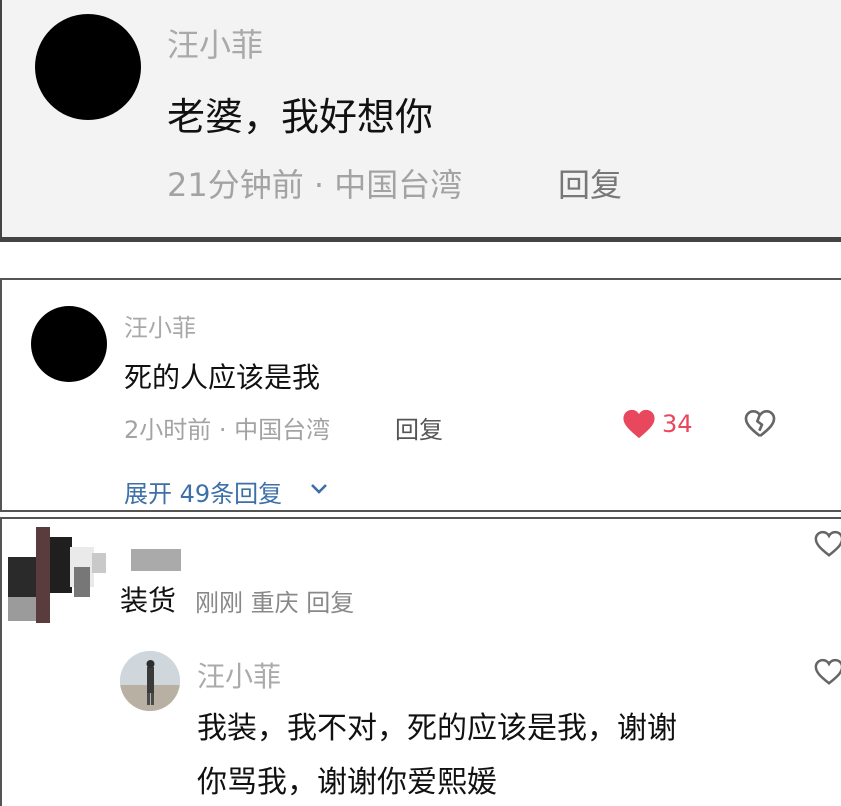  What do you see at coordinates (319, 489) in the screenshot?
I see `chevron-down-icon` at bounding box center [319, 489].